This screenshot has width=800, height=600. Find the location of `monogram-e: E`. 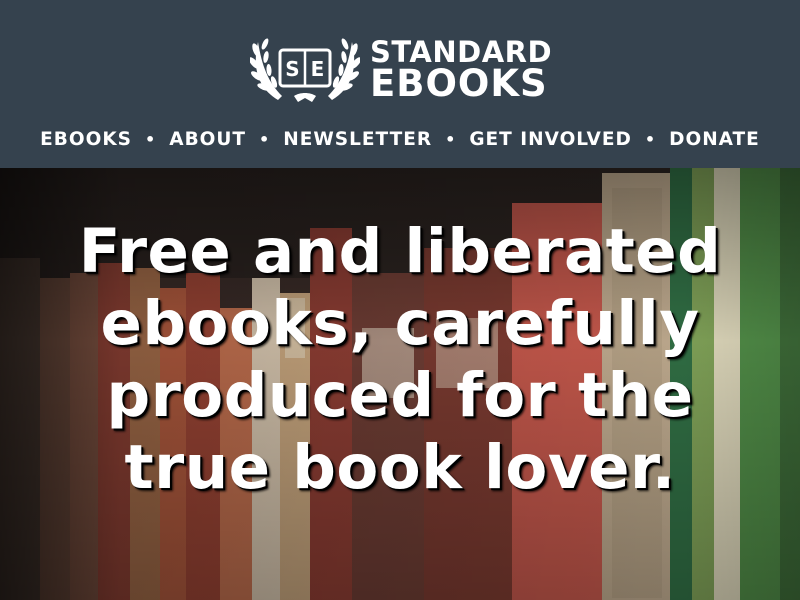

monogram-e: E is located at coordinates (318, 69).